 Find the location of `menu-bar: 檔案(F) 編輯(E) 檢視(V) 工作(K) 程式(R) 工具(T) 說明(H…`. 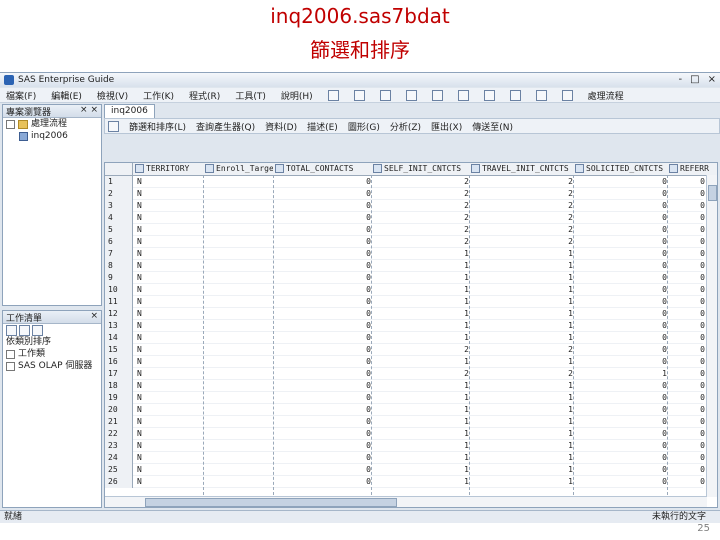

menu-bar: 檔案(F) 編輯(E) 檢視(V) 工作(K) 程式(R) 工具(T) 說明(H… is located at coordinates (360, 95).